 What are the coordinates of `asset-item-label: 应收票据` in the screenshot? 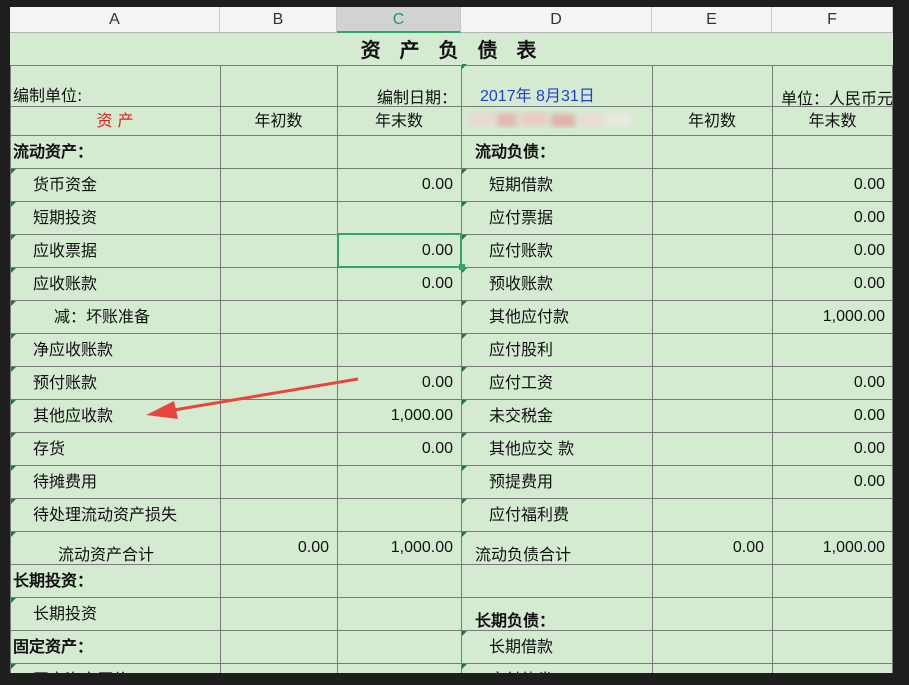 It's located at (126, 250).